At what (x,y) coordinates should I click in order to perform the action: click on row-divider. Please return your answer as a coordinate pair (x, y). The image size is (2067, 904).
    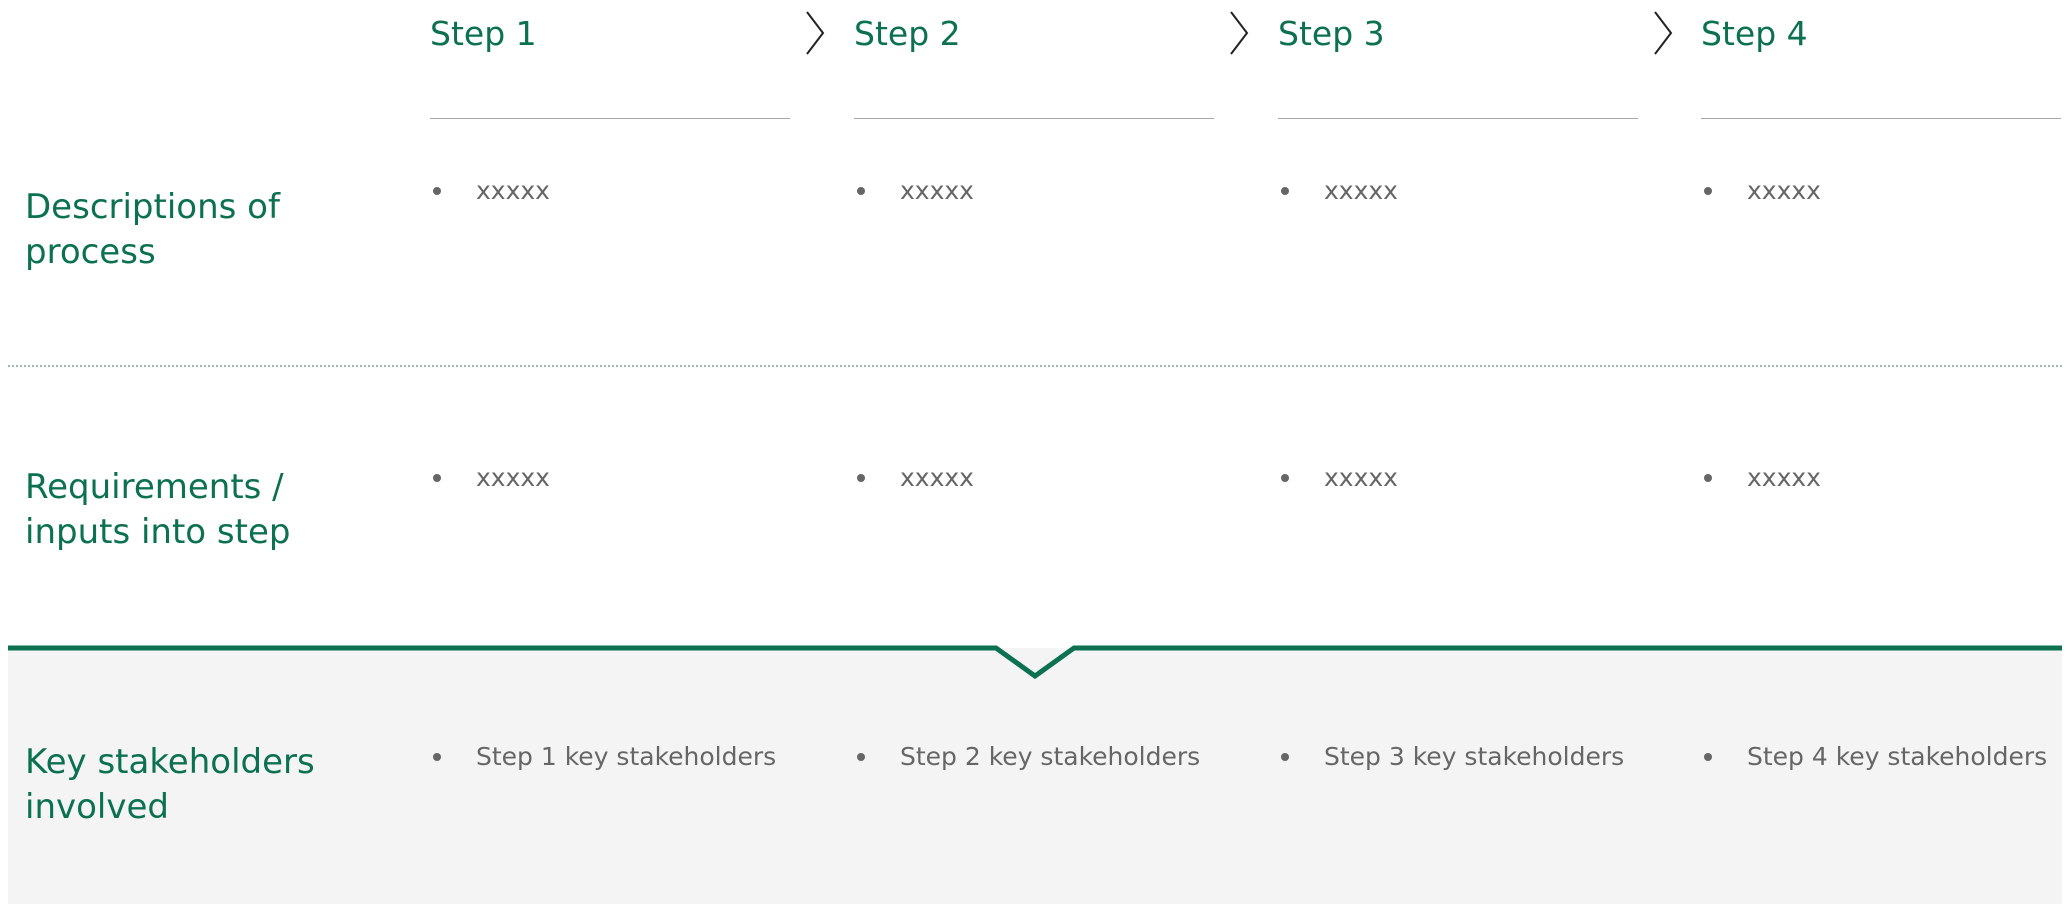
    Looking at the image, I should click on (1035, 366).